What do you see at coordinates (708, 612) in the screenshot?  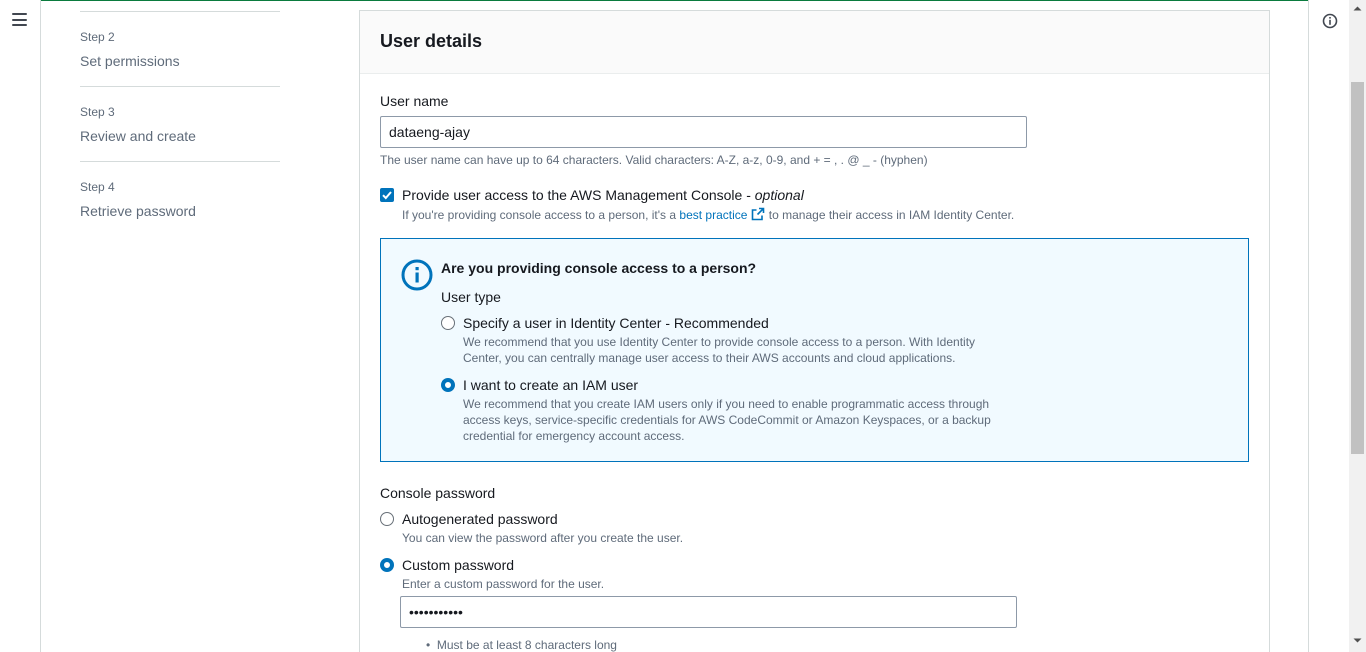 I see `custom-password-input: •••••••••••` at bounding box center [708, 612].